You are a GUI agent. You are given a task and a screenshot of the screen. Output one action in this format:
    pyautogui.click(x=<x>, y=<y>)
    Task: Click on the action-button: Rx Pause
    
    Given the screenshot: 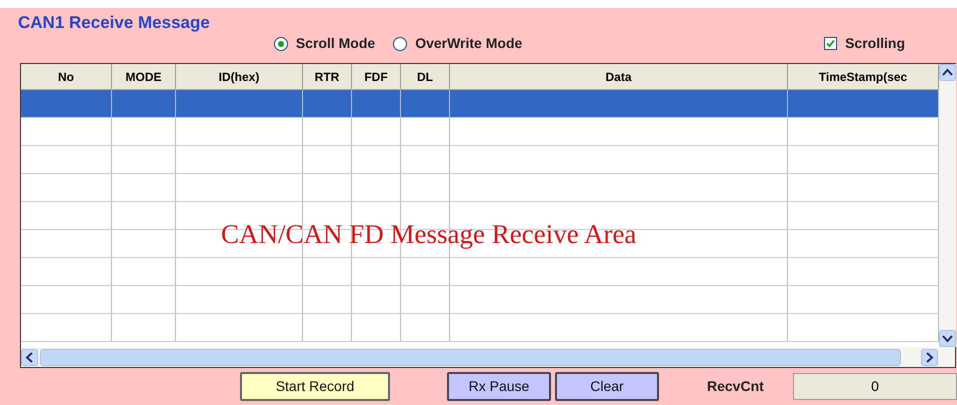 What is the action you would take?
    pyautogui.click(x=499, y=386)
    